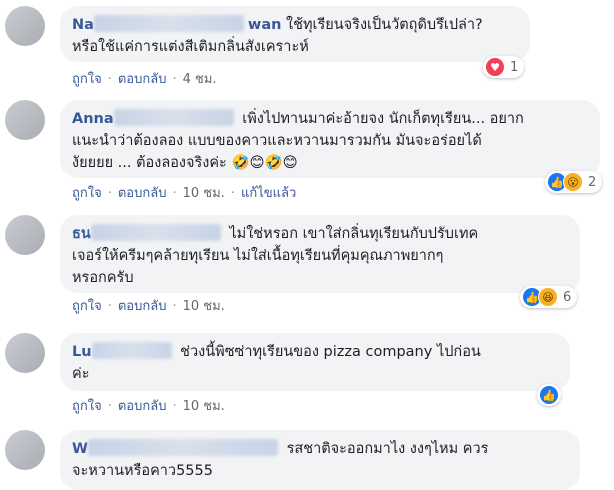  Describe the element at coordinates (567, 297) in the screenshot. I see `reaction-count: 6` at that location.